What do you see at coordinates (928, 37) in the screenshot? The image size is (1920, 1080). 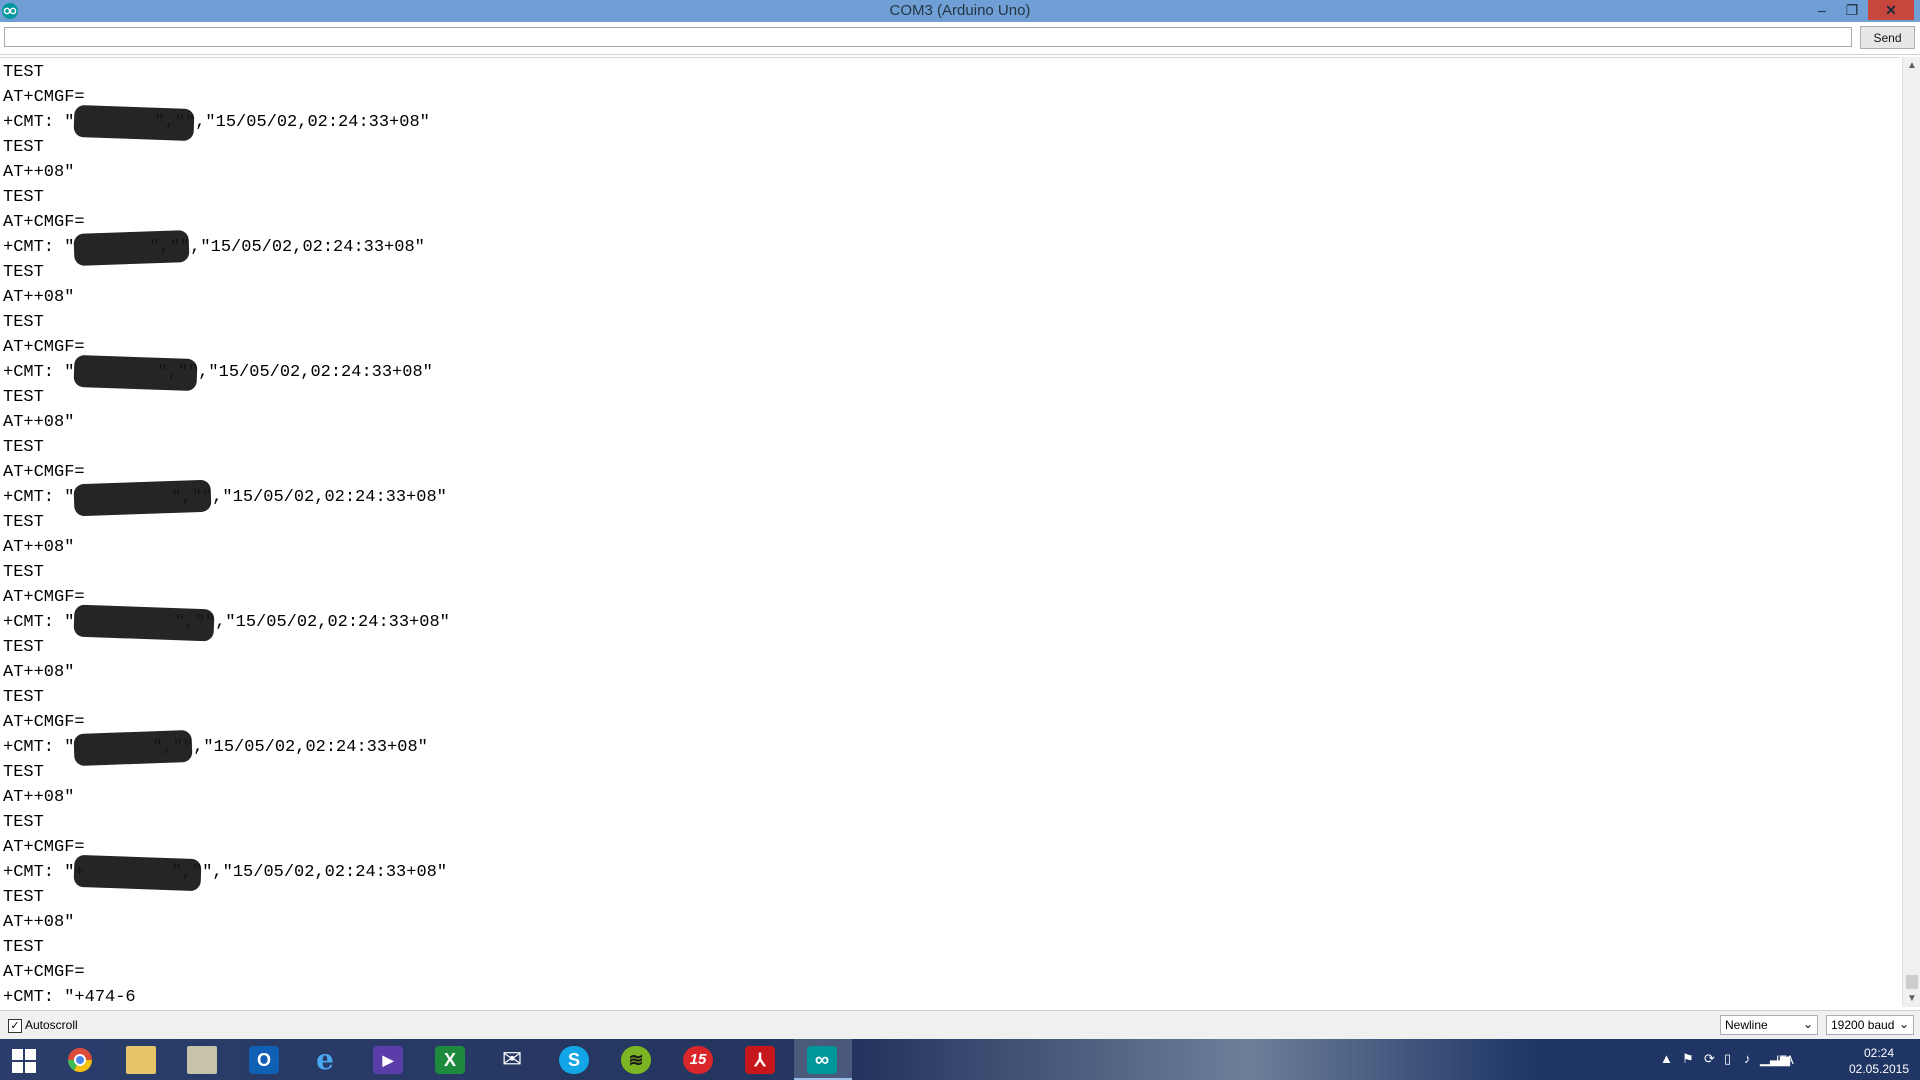 I see `serial-send-input` at bounding box center [928, 37].